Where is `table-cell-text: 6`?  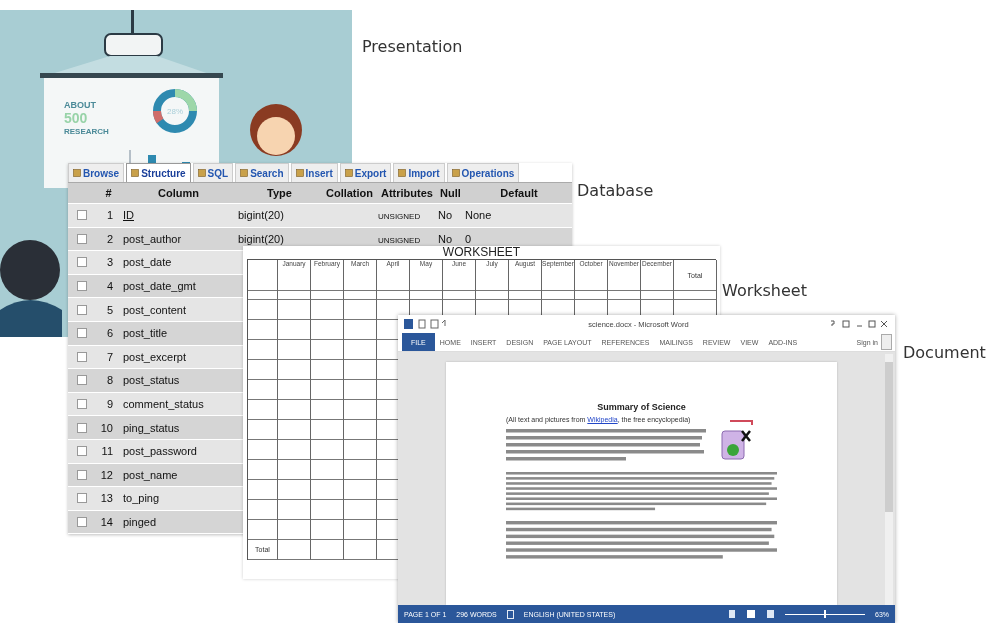 table-cell-text: 6 is located at coordinates (109, 333).